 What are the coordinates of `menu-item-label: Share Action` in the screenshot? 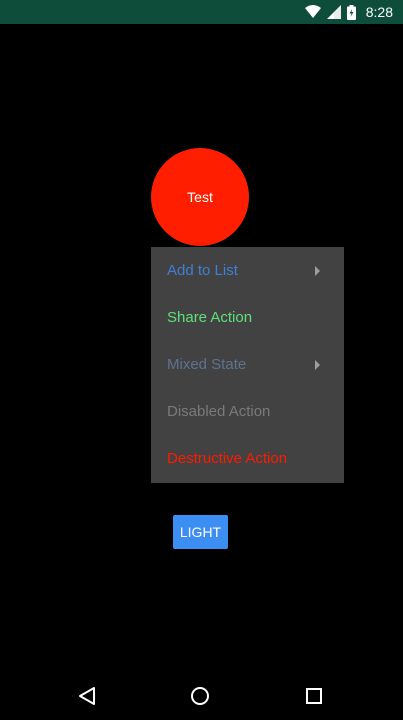 It's located at (210, 317).